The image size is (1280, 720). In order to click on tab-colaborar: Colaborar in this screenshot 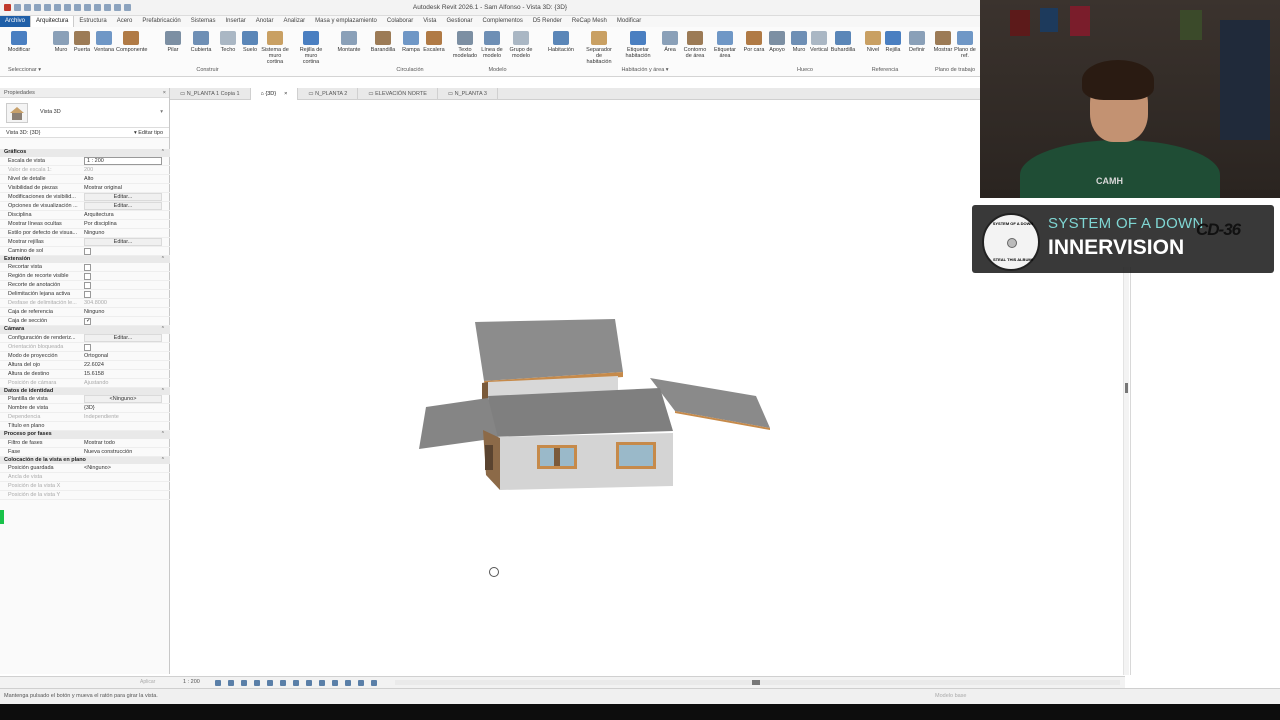, I will do `click(400, 21)`.